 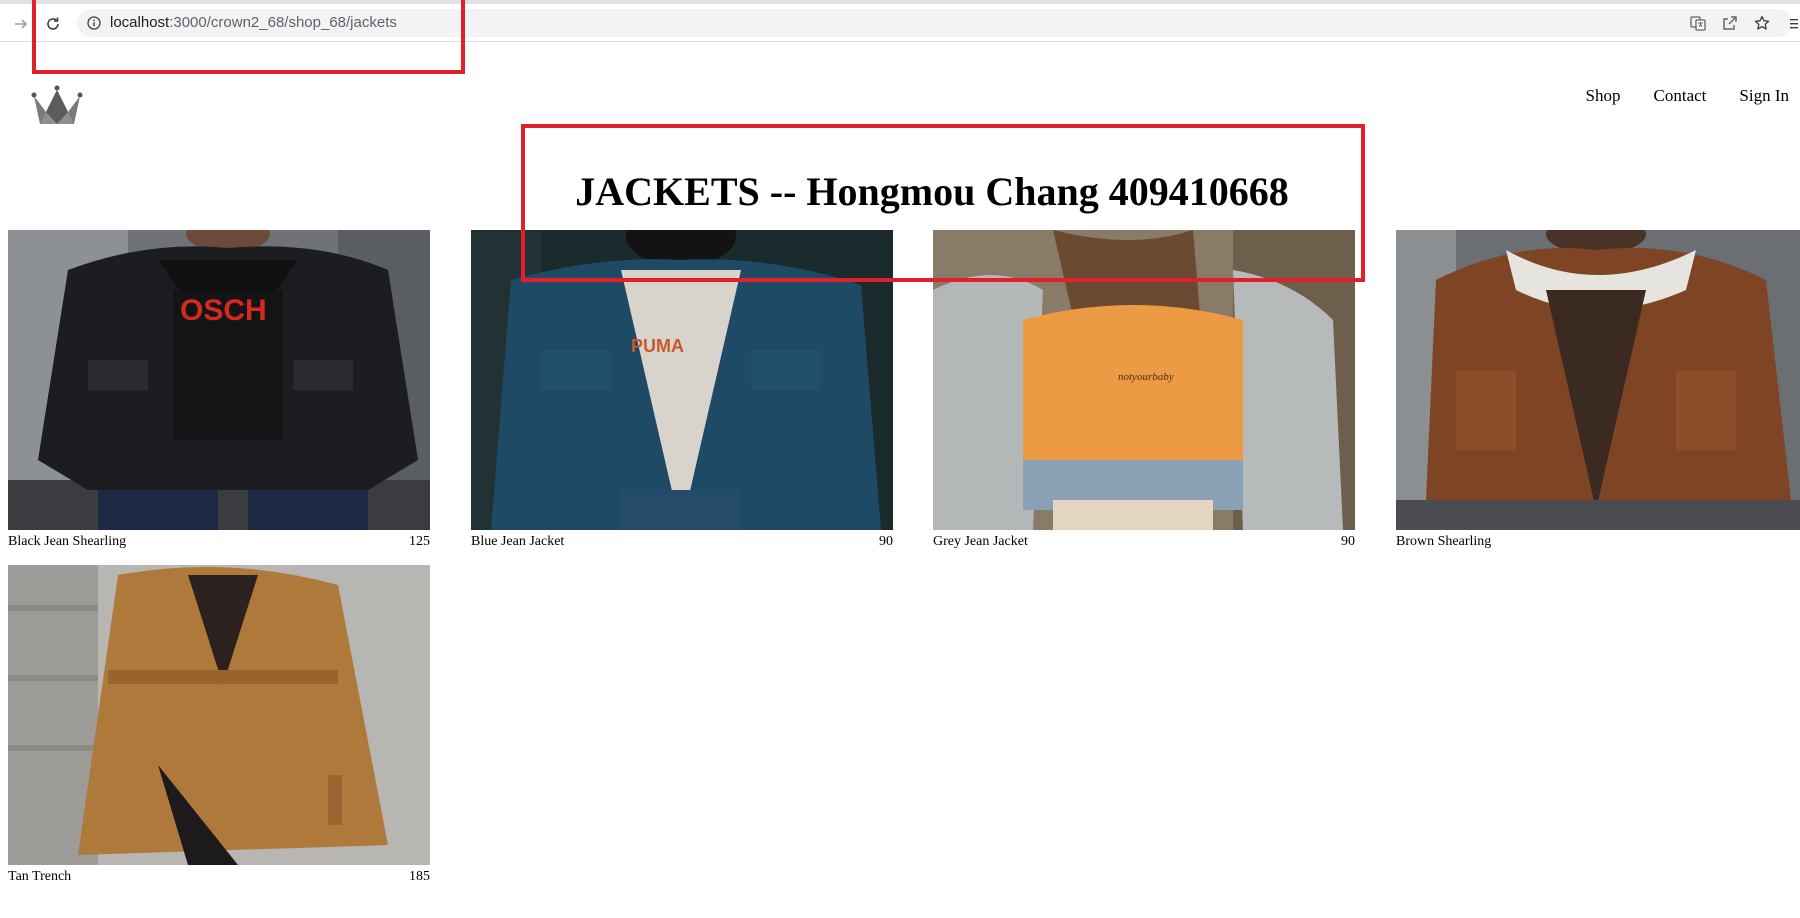 I want to click on product-card-tan-trench: Tan Trench 185, so click(x=219, y=725).